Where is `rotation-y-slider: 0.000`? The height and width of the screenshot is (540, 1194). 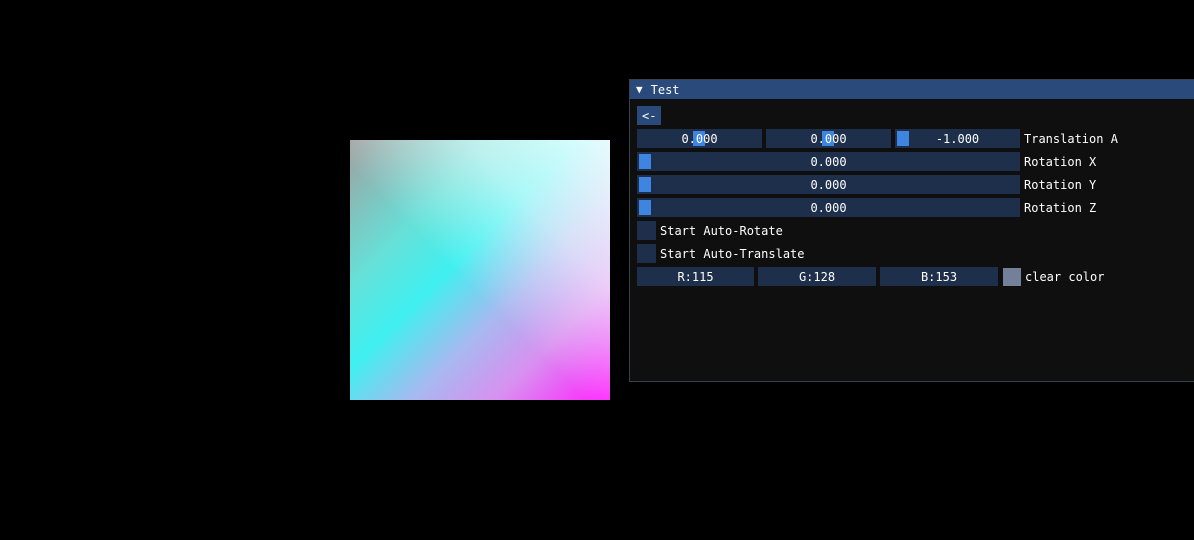 rotation-y-slider: 0.000 is located at coordinates (828, 184).